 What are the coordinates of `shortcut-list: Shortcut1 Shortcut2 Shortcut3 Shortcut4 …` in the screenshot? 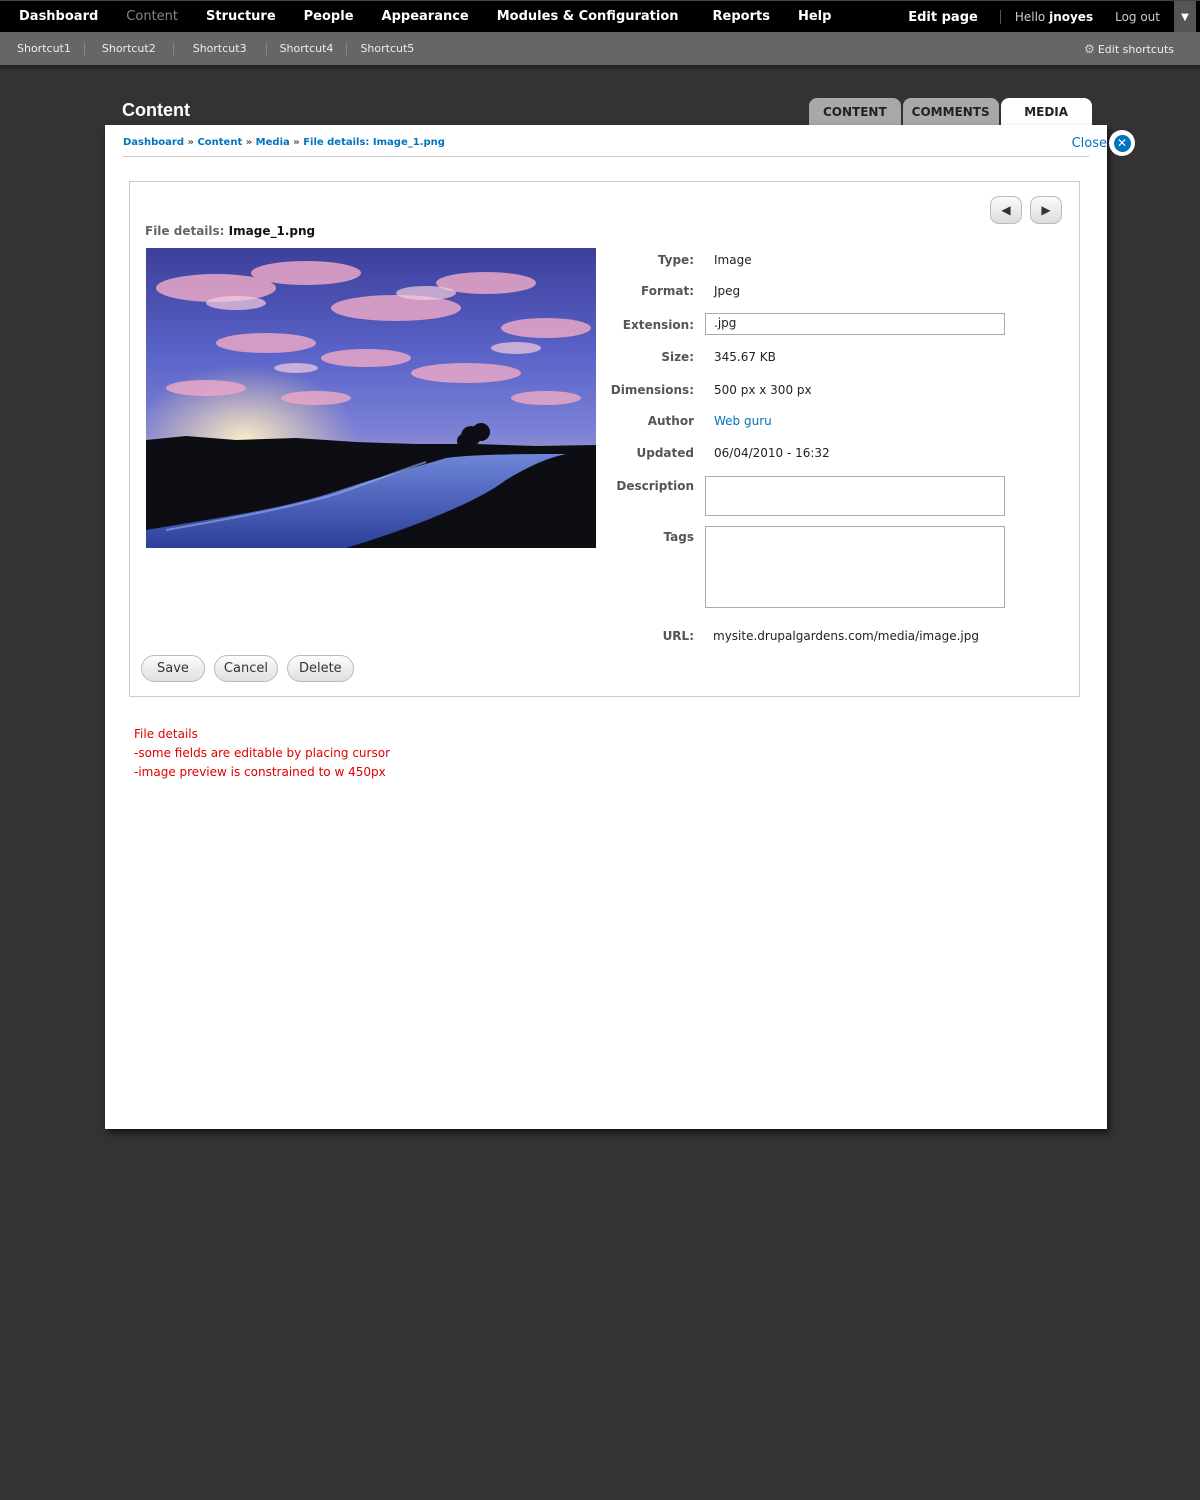 It's located at (215, 49).